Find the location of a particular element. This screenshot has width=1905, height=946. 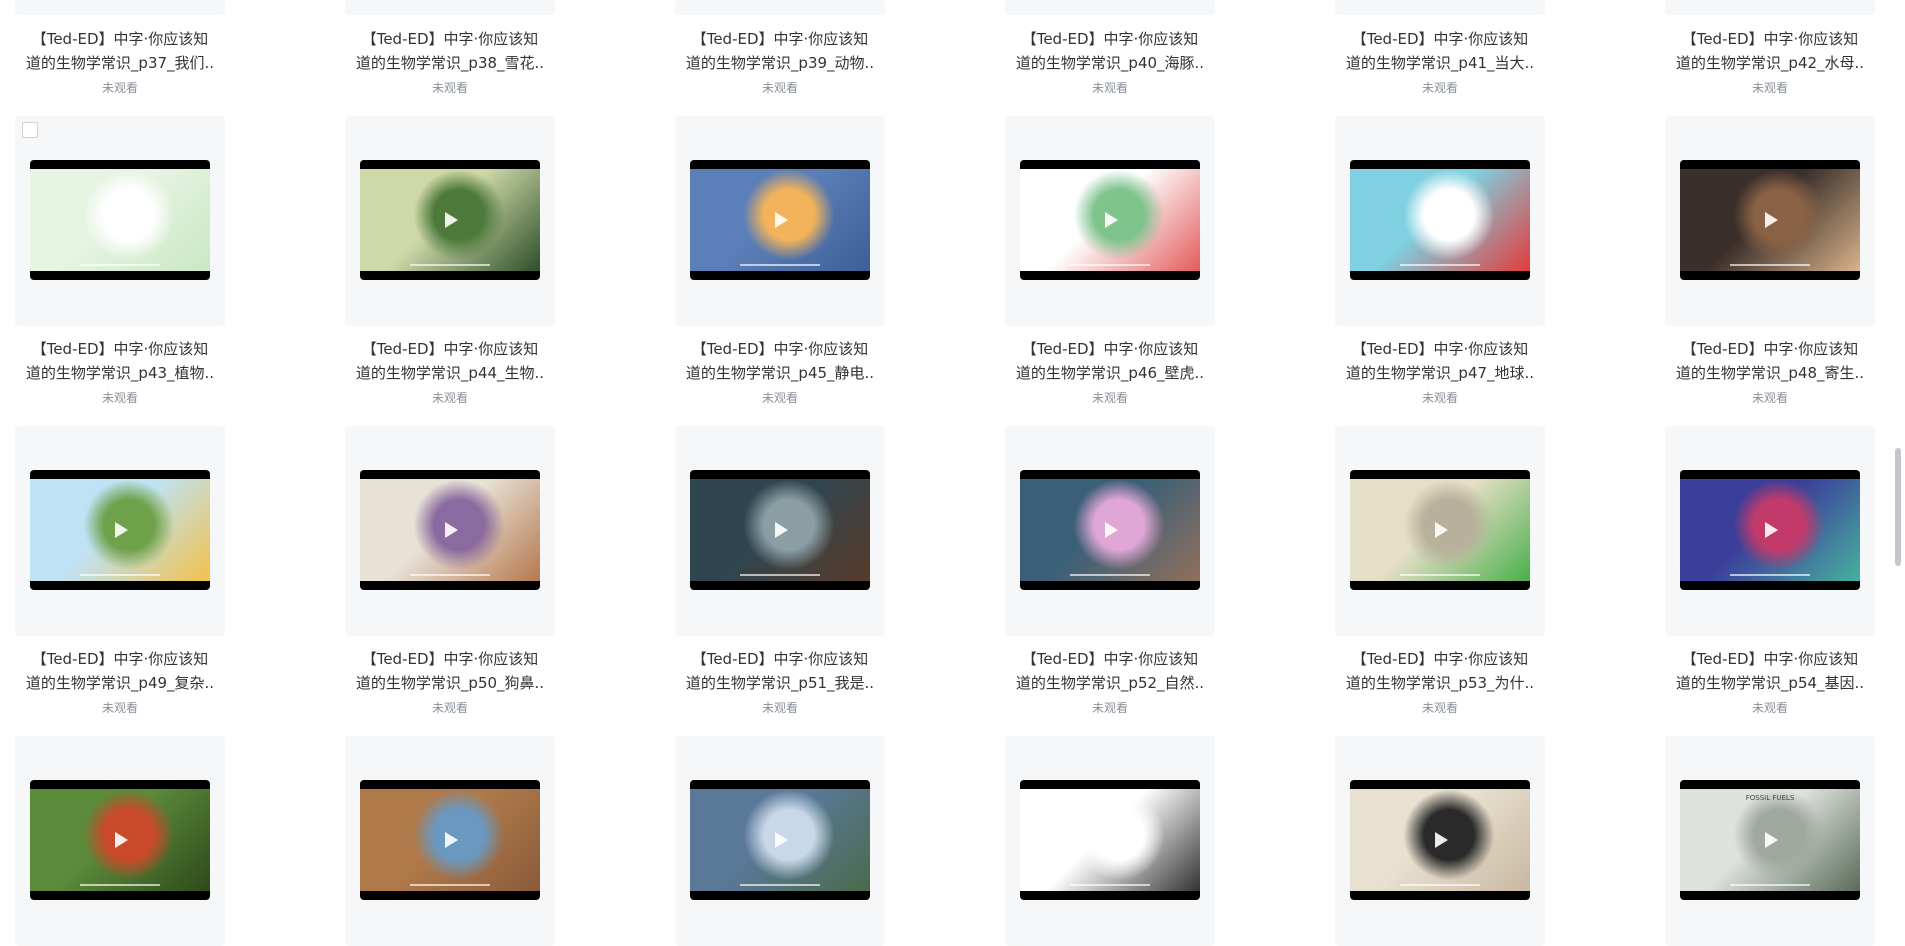

scrollbar is located at coordinates (1898, 423).